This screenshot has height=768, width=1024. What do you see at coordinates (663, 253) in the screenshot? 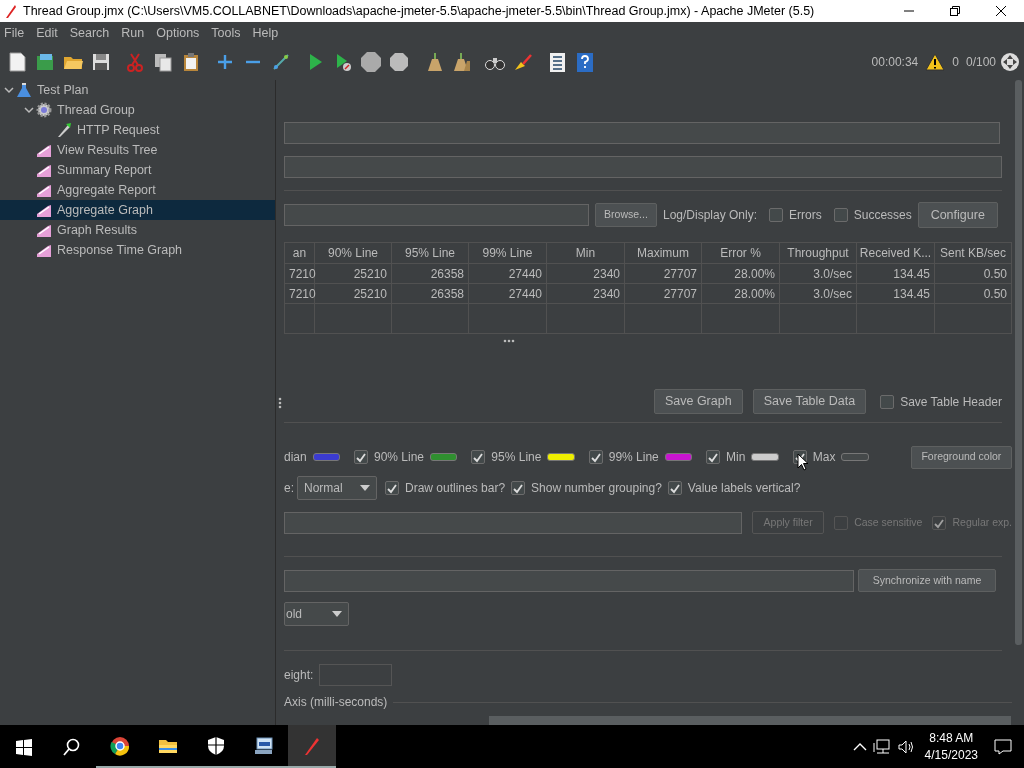
I see `column-header: Maximum` at bounding box center [663, 253].